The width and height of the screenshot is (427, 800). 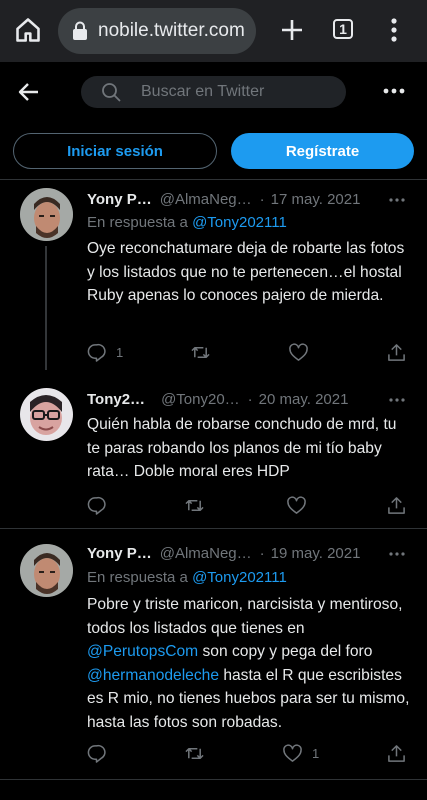 I want to click on tweet-actions, so click(x=247, y=505).